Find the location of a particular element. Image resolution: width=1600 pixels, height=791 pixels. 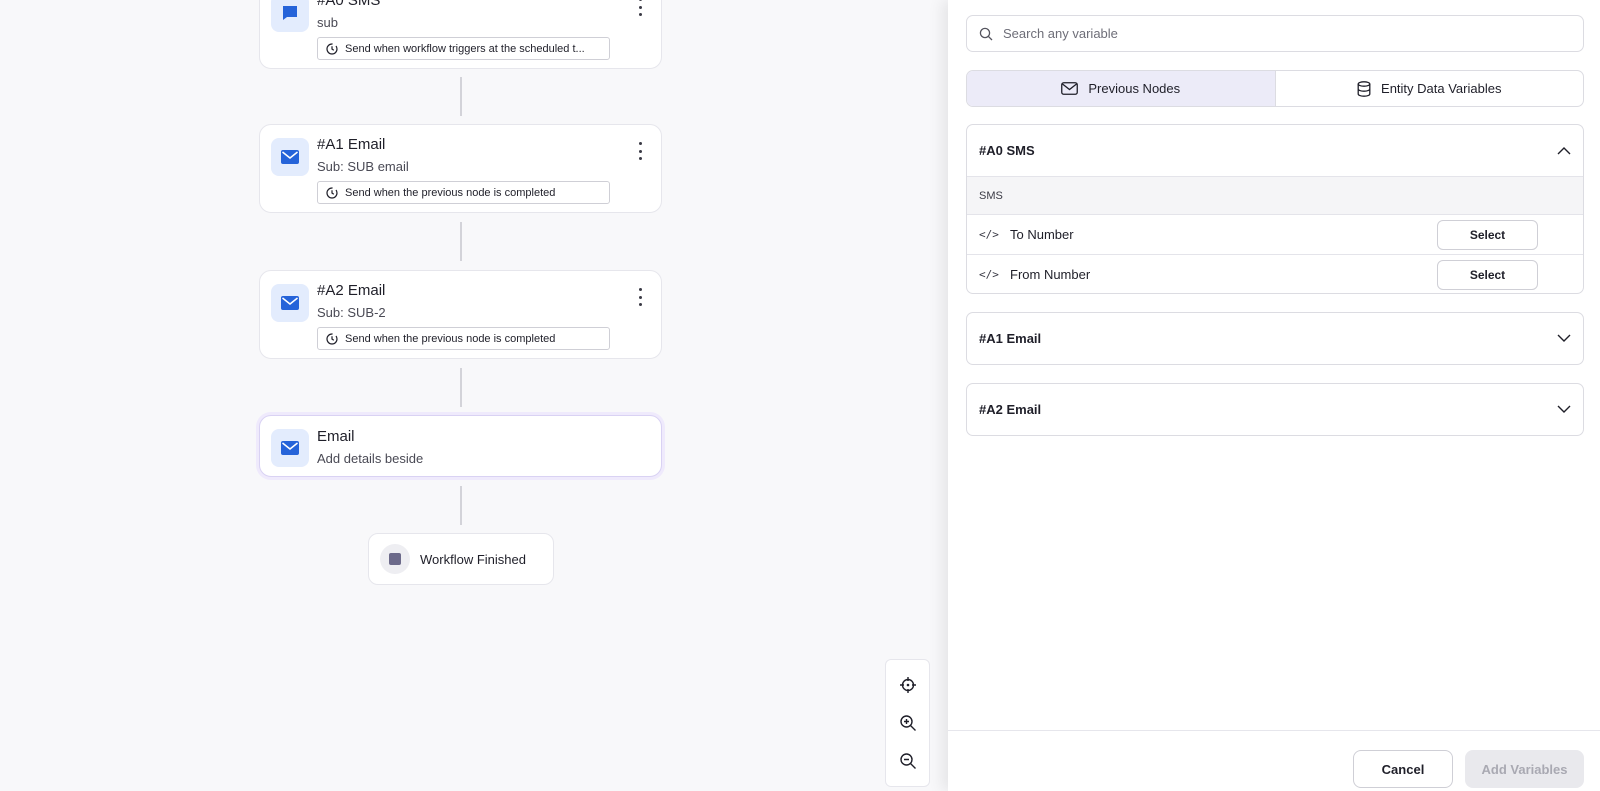

section-a1-email: #A1 Email is located at coordinates (1275, 338).